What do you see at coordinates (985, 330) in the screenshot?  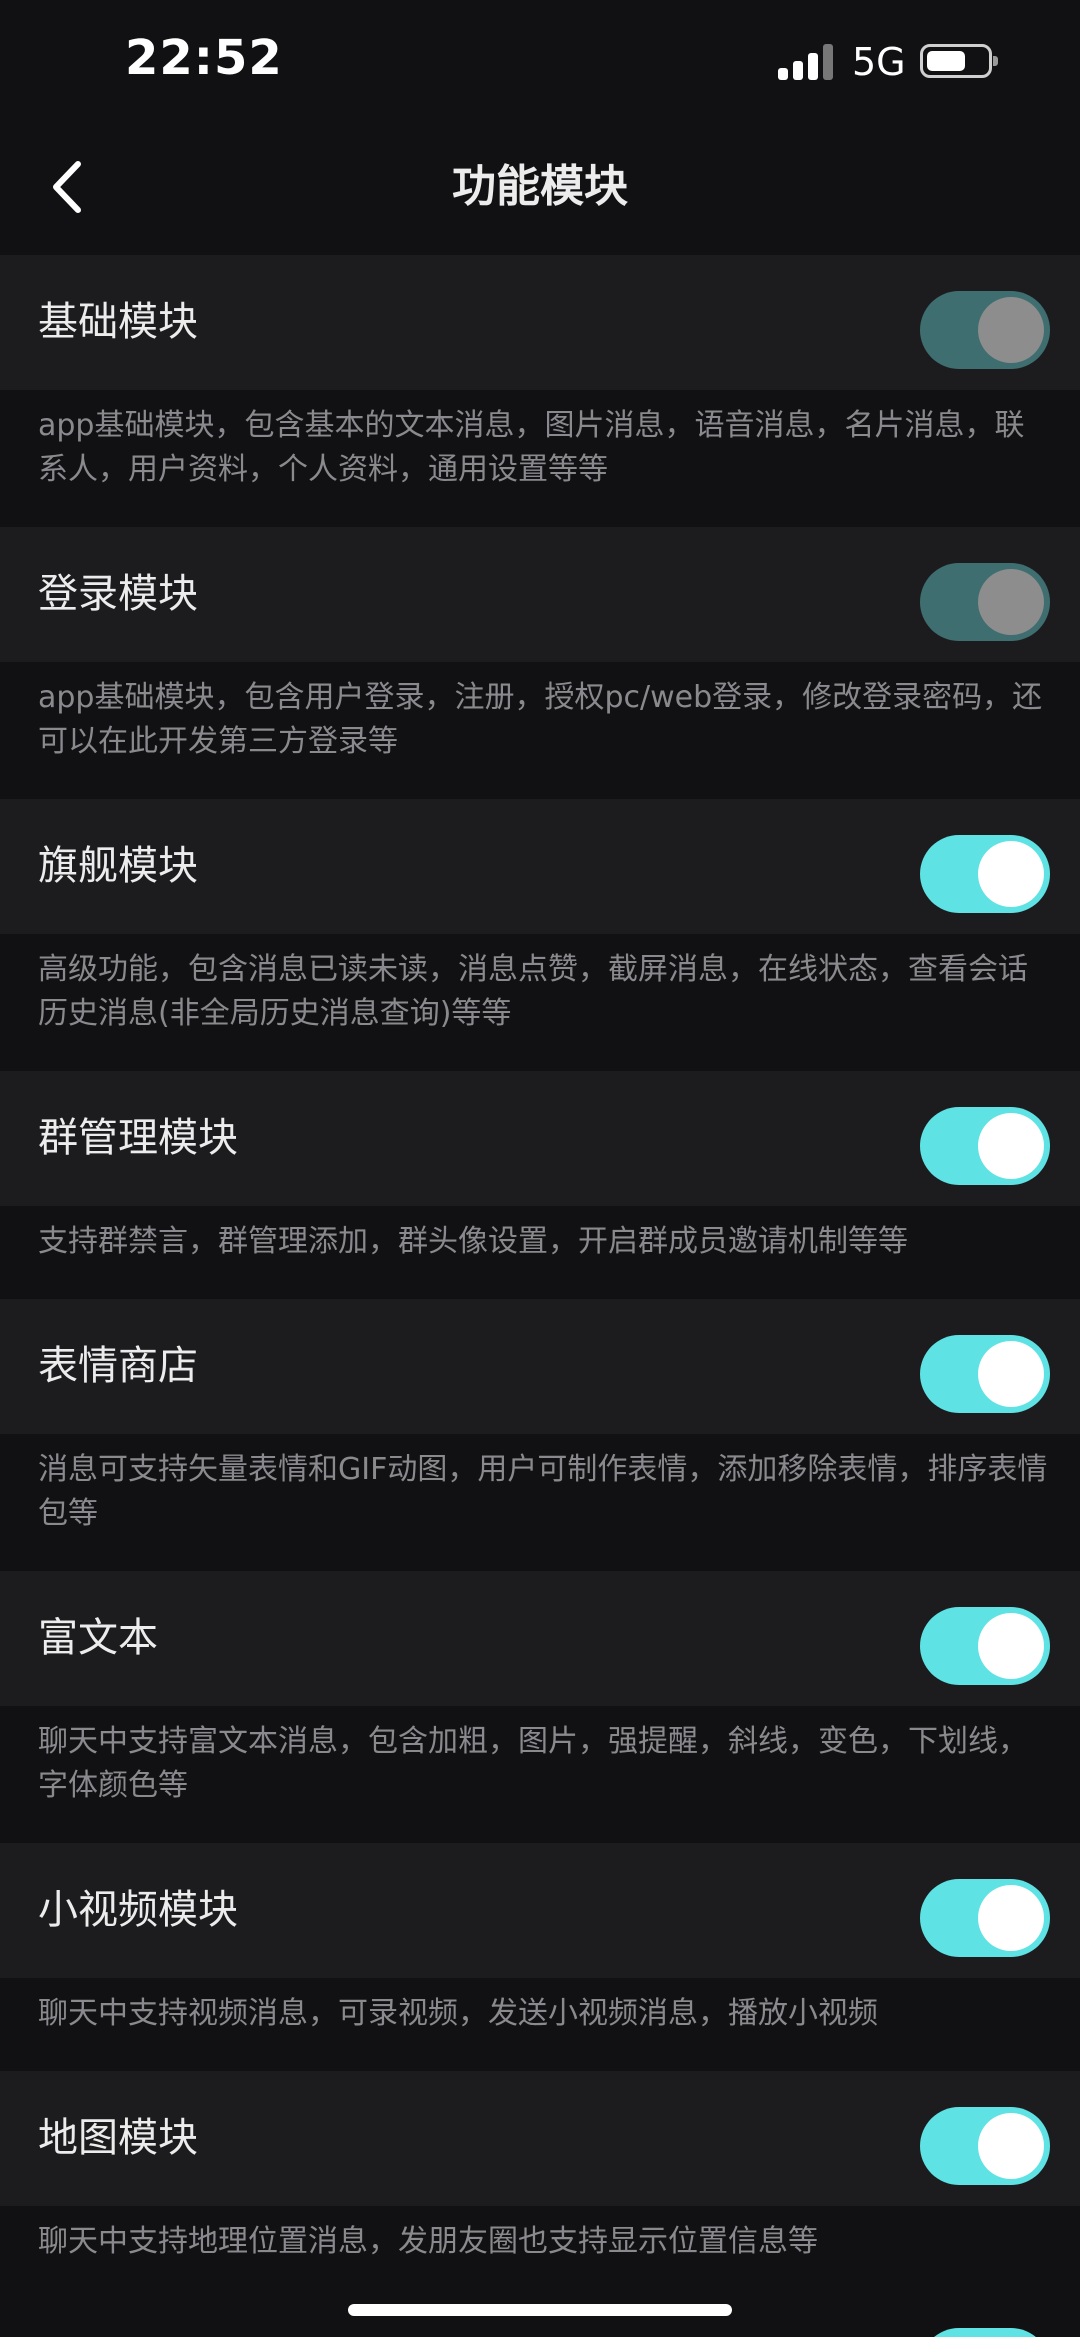 I see `module-toggle-basic` at bounding box center [985, 330].